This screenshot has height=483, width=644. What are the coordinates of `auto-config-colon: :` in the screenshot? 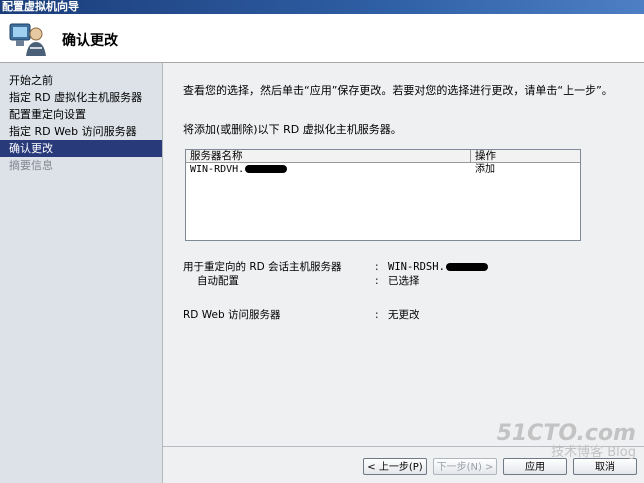 It's located at (377, 281).